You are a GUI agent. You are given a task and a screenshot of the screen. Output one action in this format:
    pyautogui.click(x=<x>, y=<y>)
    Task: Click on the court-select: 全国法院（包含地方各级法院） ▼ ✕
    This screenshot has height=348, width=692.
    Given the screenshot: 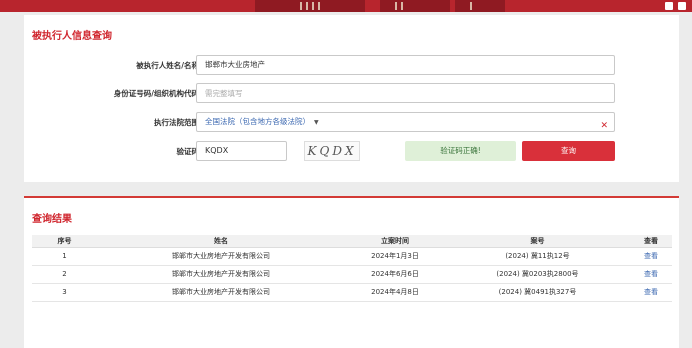 What is the action you would take?
    pyautogui.click(x=405, y=122)
    